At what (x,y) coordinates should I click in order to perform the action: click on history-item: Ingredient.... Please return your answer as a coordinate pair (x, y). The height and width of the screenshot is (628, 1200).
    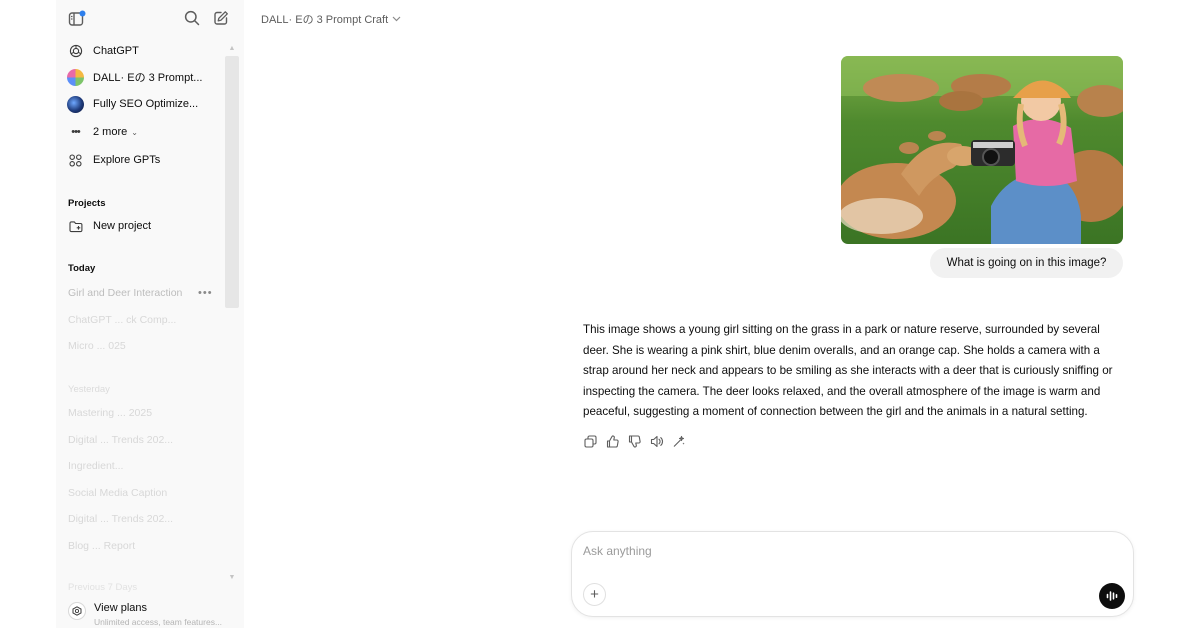
    Looking at the image, I should click on (143, 466).